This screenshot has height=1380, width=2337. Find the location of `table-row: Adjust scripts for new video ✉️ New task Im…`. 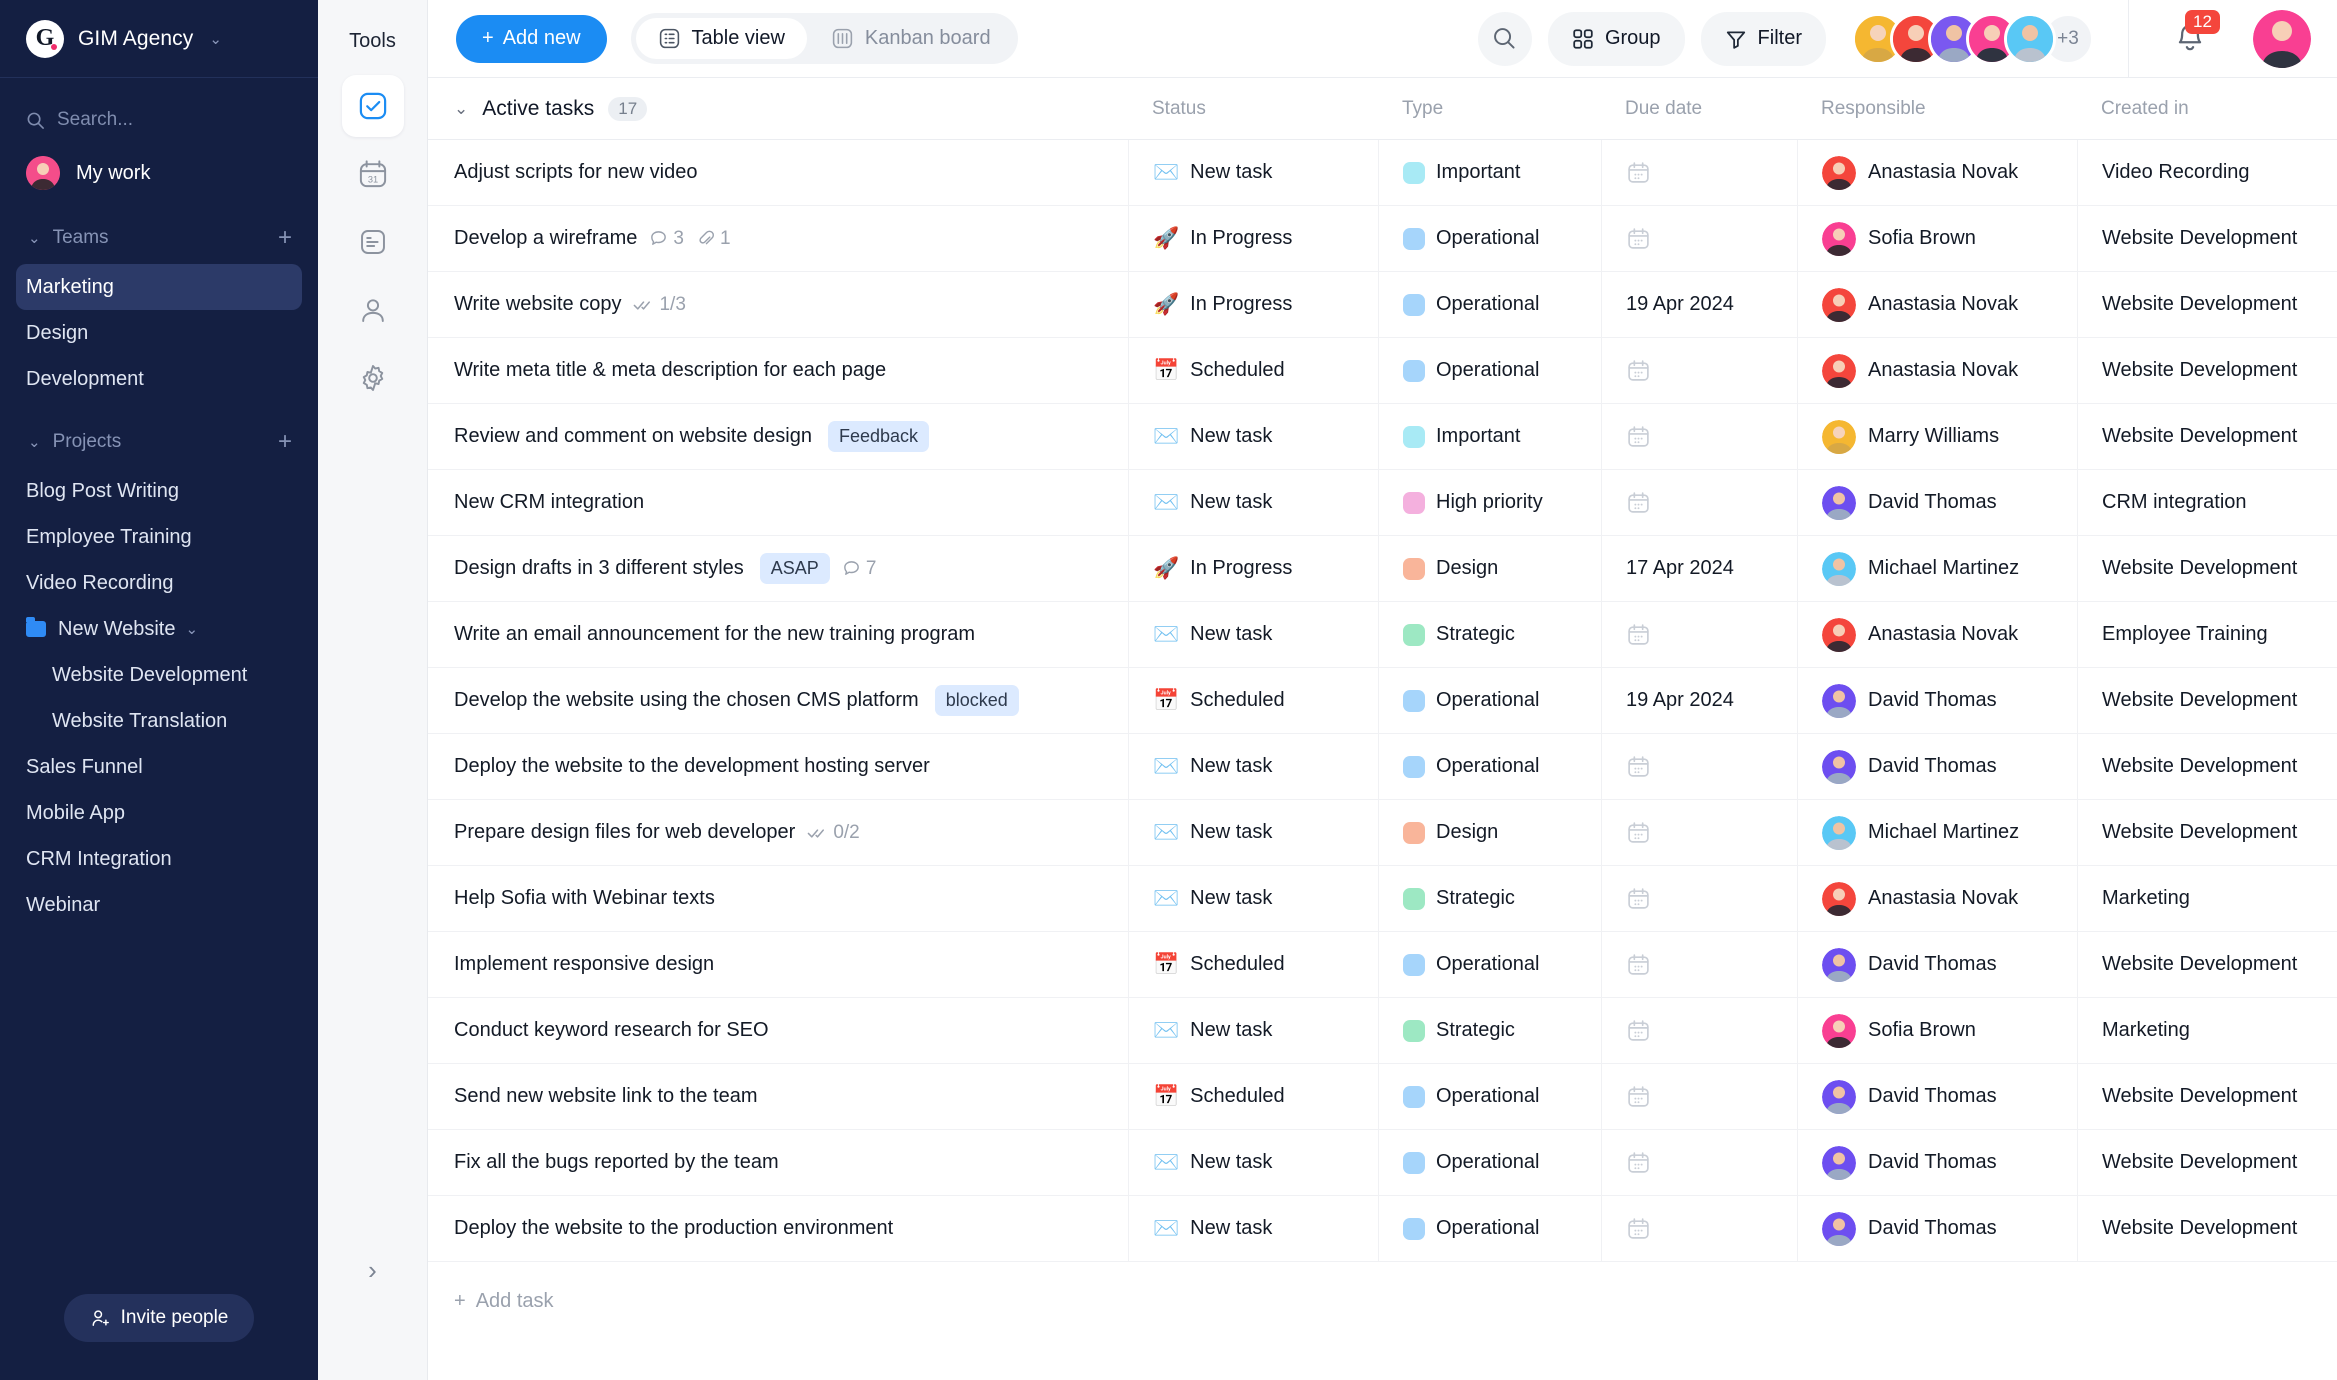

table-row: Adjust scripts for new video ✉️ New task Im… is located at coordinates (1382, 173).